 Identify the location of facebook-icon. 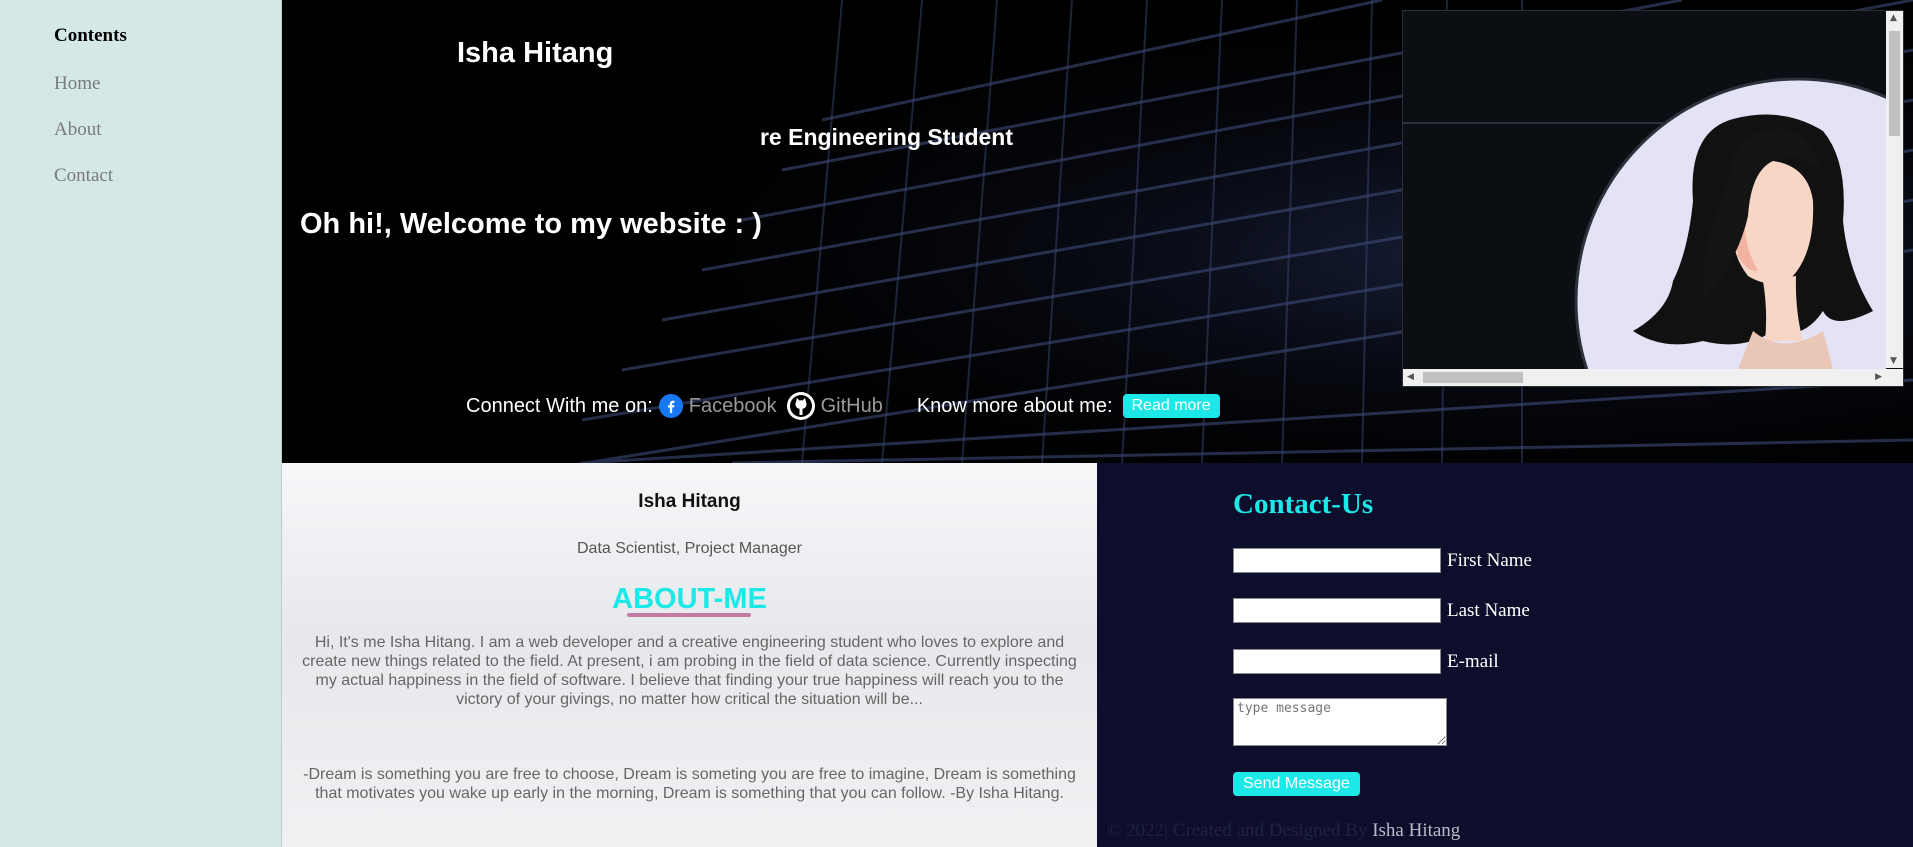
(670, 406).